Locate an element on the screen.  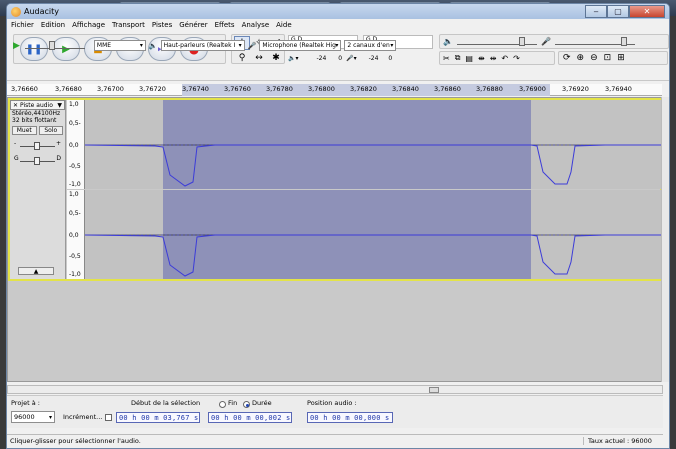
vertical-scale-right: 1,0 0,5- 0,0 -0,5 -1,0 is located at coordinates (76, 234).